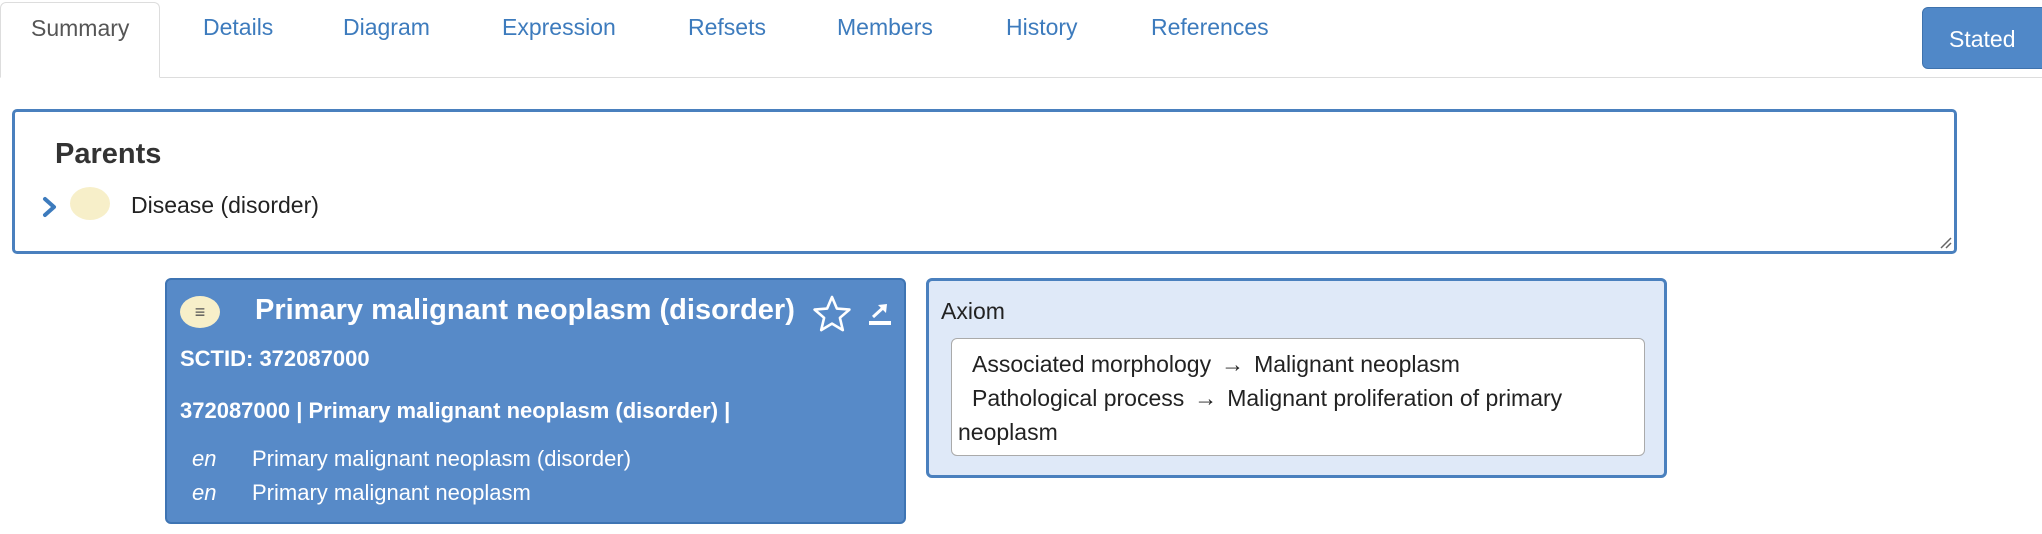  I want to click on relationship-row: Associated morphology → Malignant neoplasm, so click(1298, 364).